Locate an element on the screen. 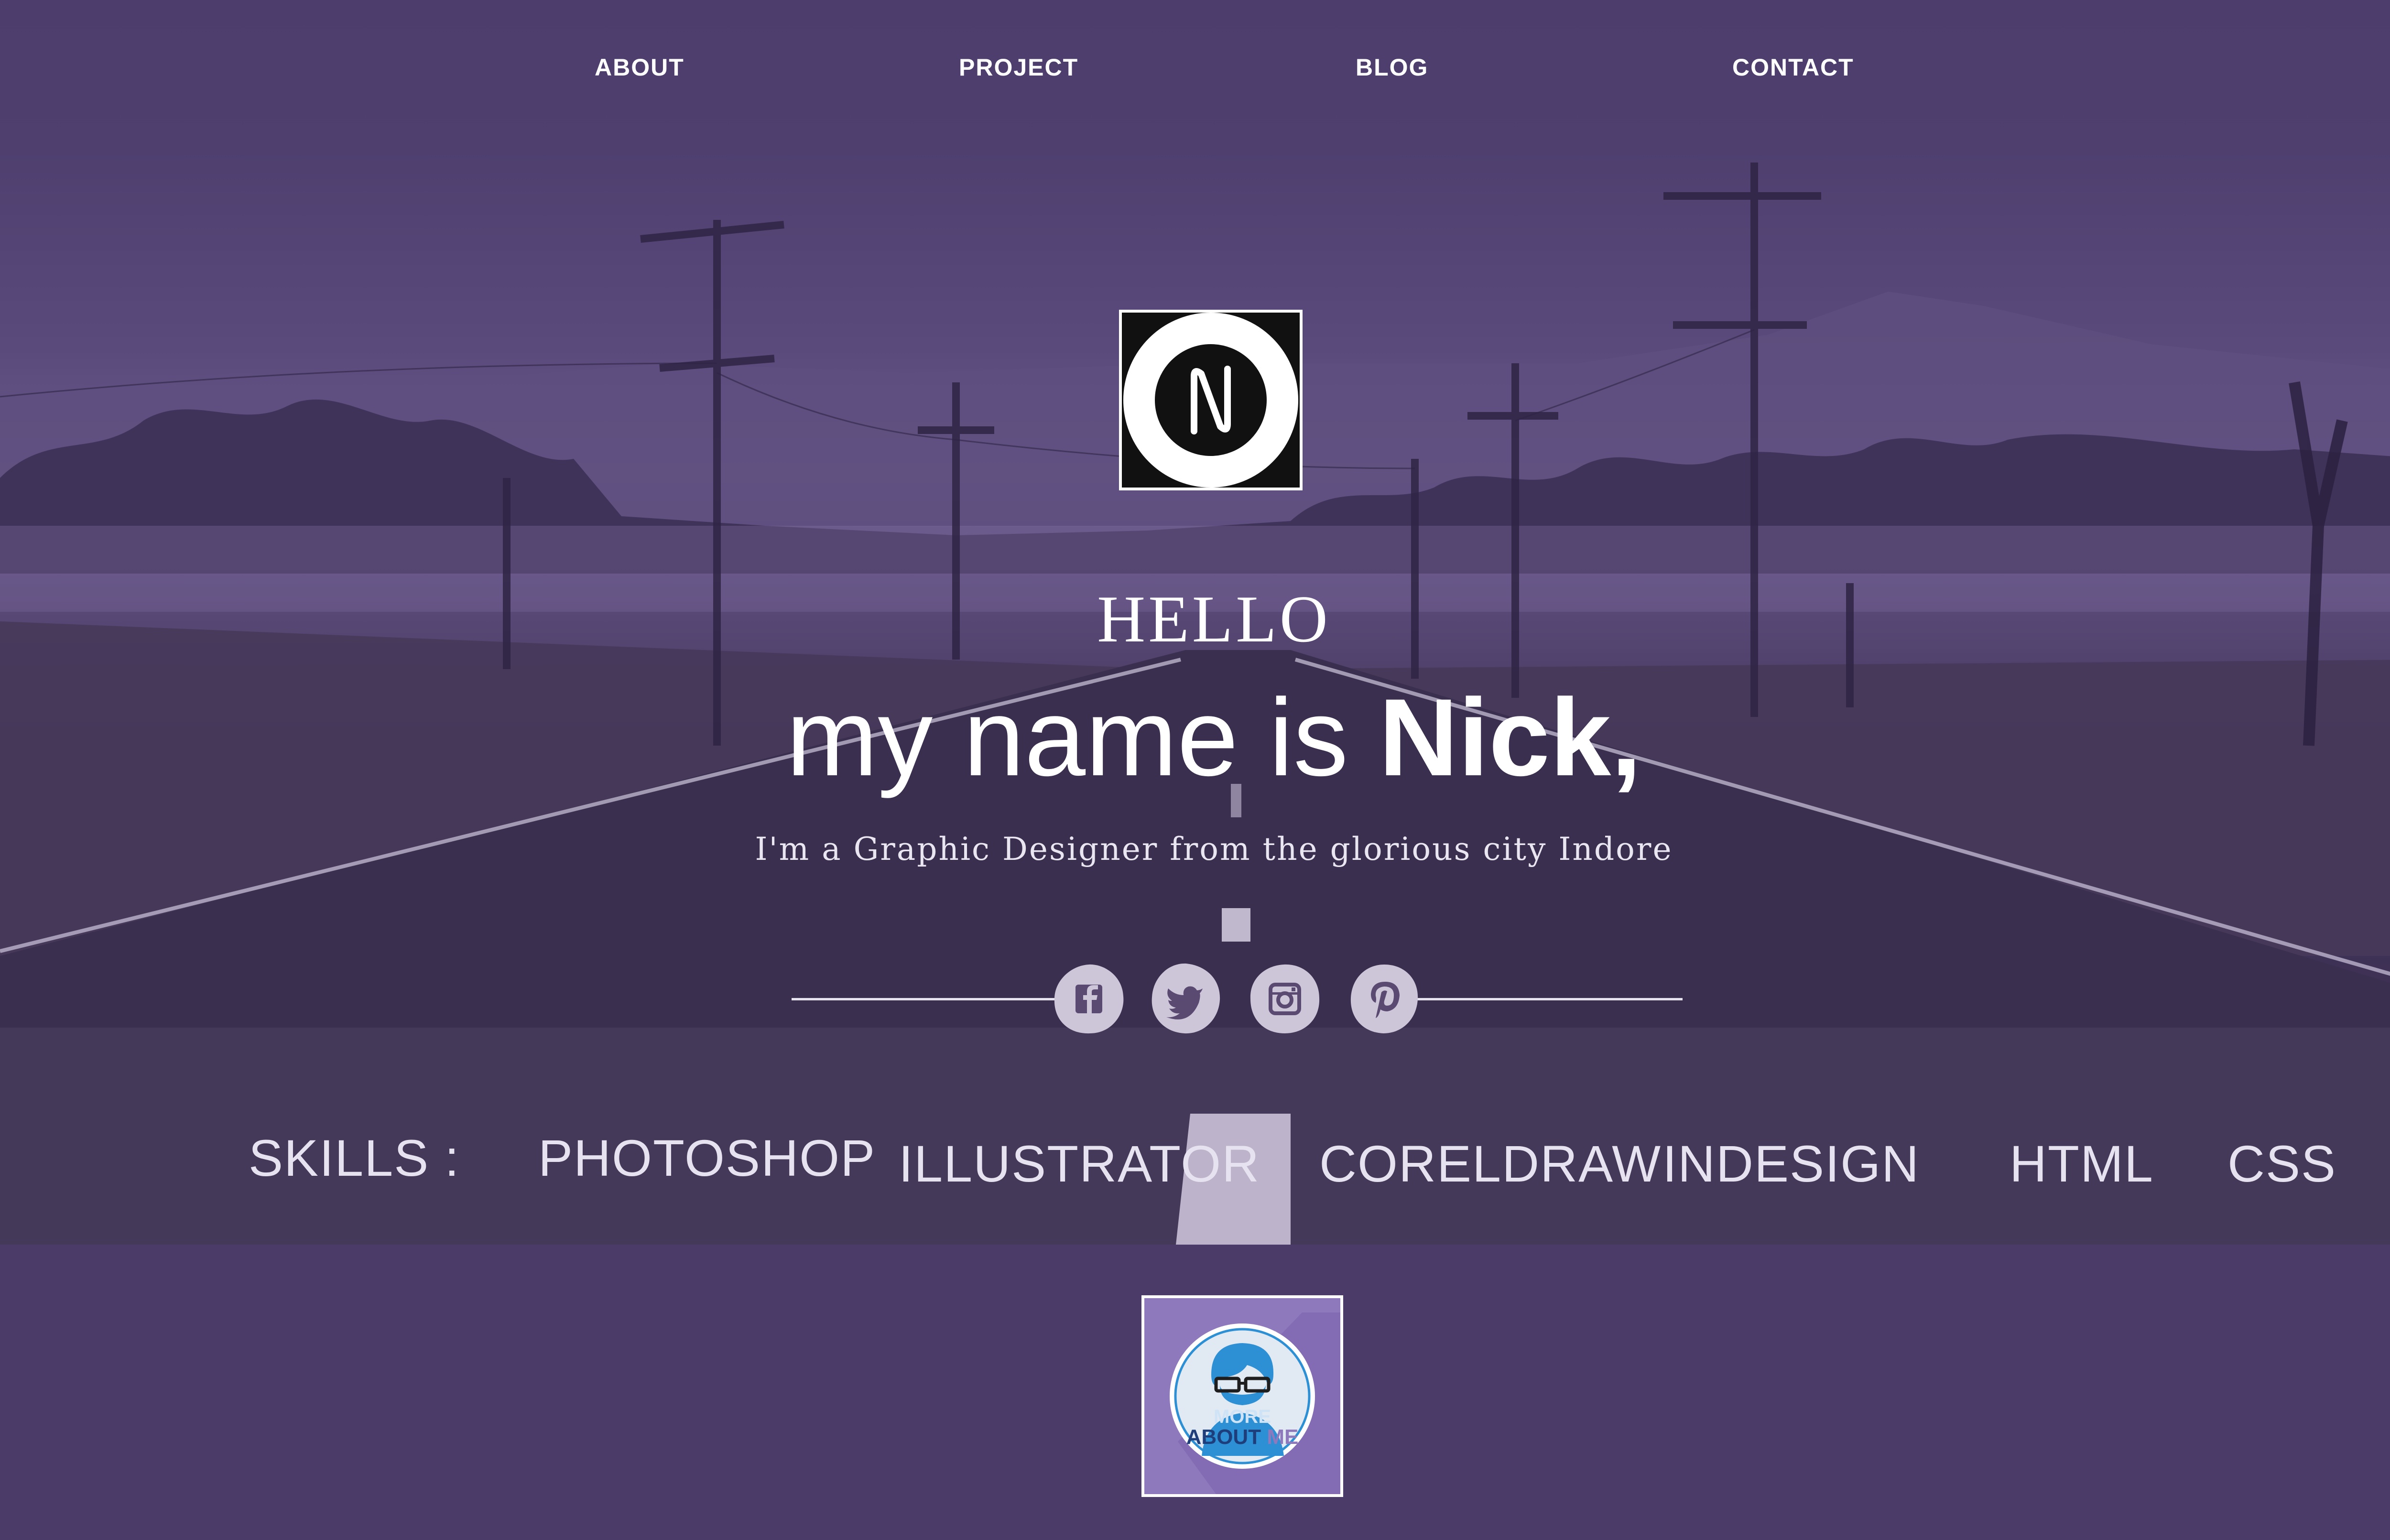 This screenshot has height=1540, width=2390. more-about-me-button: MORE ABOUT ME is located at coordinates (1242, 1396).